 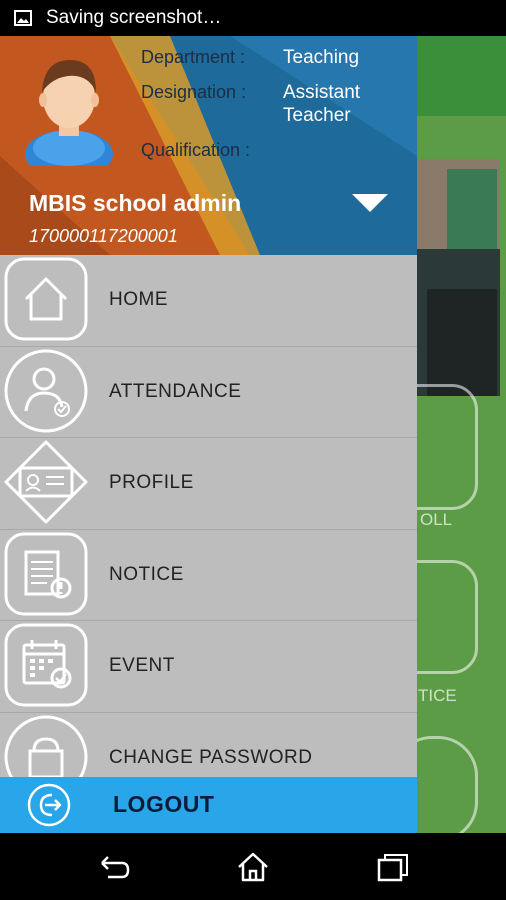 I want to click on lock-icon, so click(x=46, y=746).